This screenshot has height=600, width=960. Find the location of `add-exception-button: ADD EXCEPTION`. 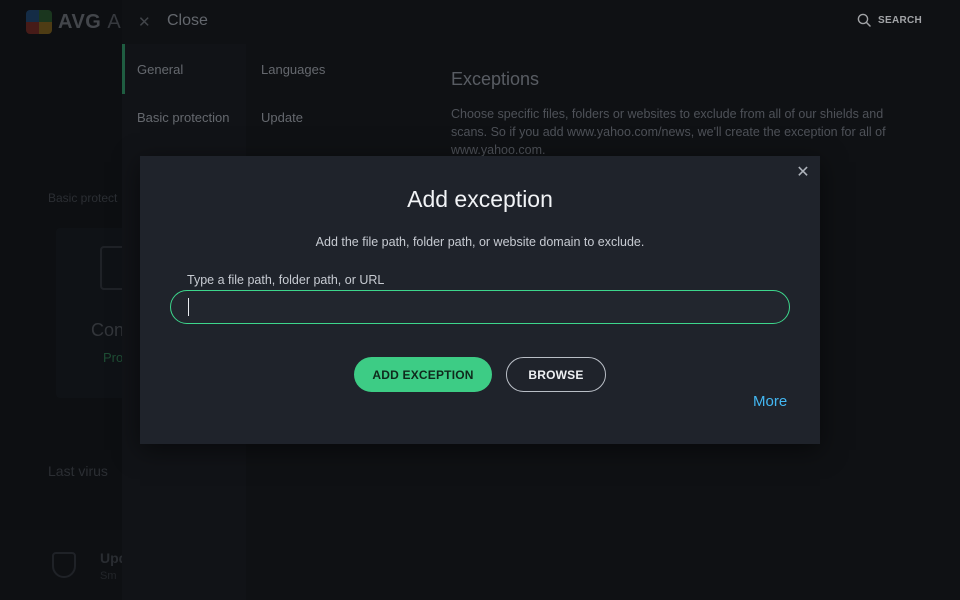

add-exception-button: ADD EXCEPTION is located at coordinates (423, 374).